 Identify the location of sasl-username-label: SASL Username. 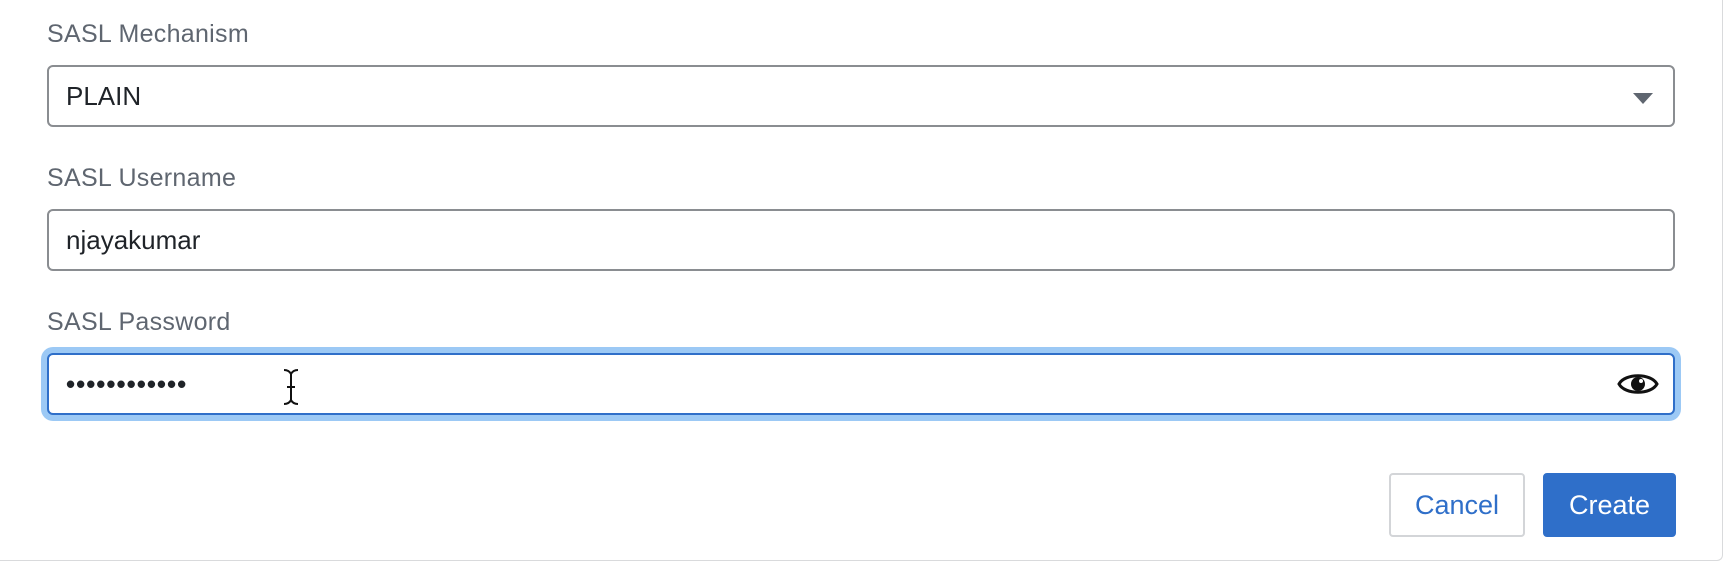
(142, 178).